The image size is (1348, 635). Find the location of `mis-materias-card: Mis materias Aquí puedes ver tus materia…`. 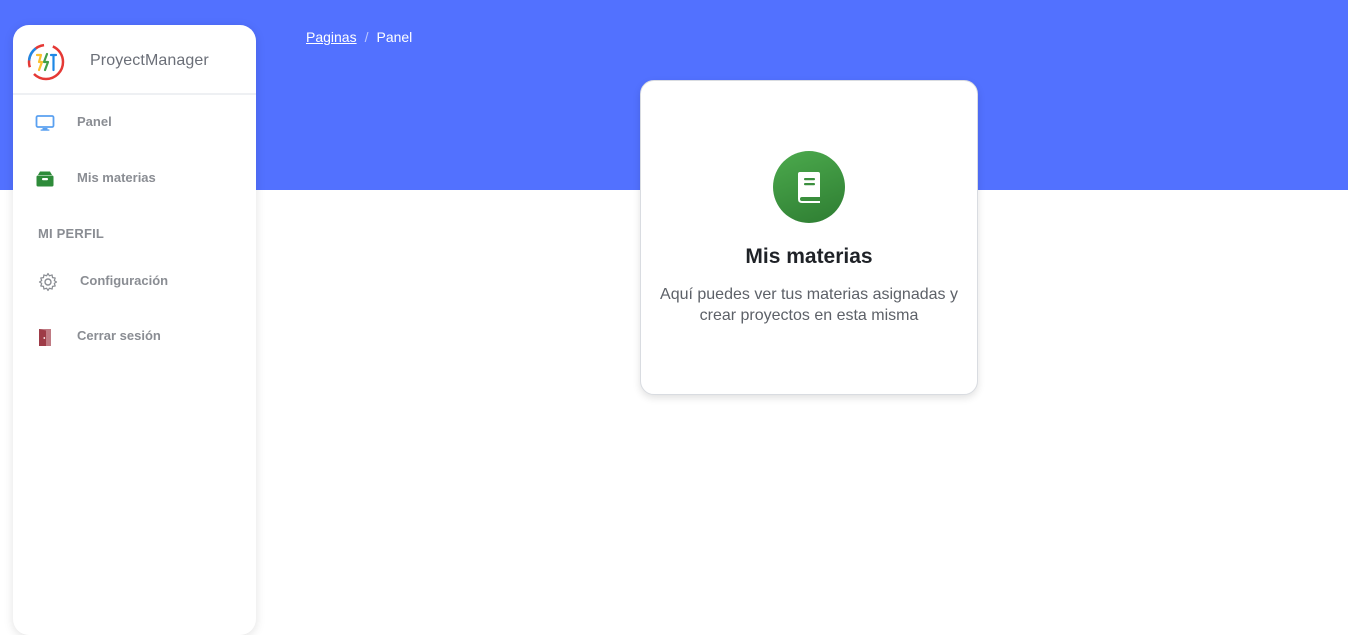

mis-materias-card: Mis materias Aquí puedes ver tus materia… is located at coordinates (809, 237).